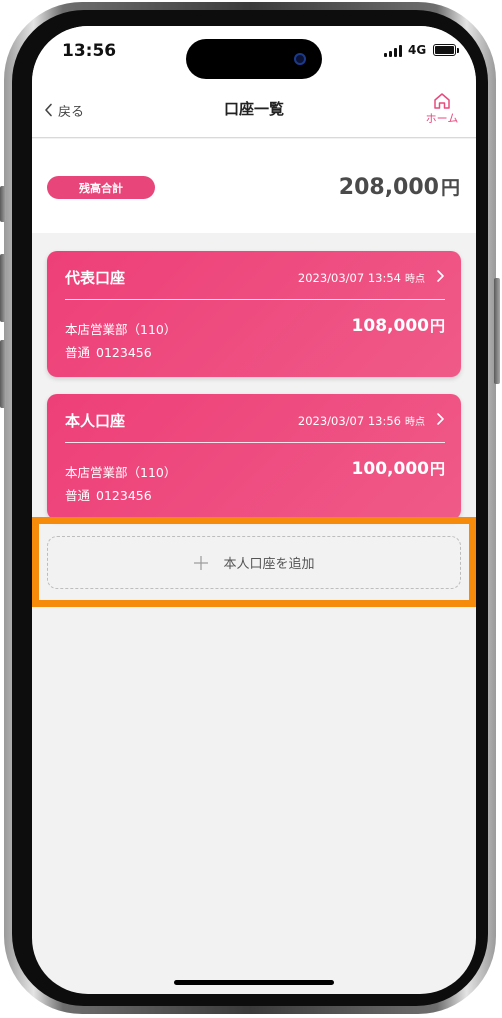 Image resolution: width=502 pixels, height=1018 pixels. Describe the element at coordinates (254, 186) in the screenshot. I see `total-balance-panel: 残高合計 208,000 円` at that location.